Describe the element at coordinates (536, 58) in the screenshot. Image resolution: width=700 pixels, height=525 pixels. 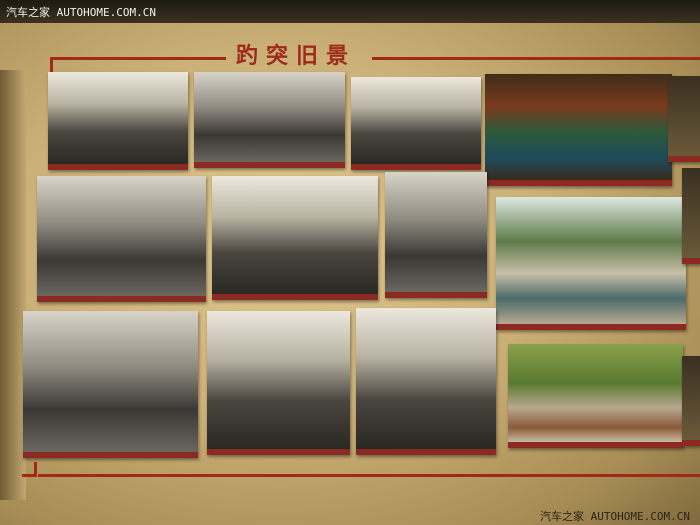
I see `title-line-right` at that location.